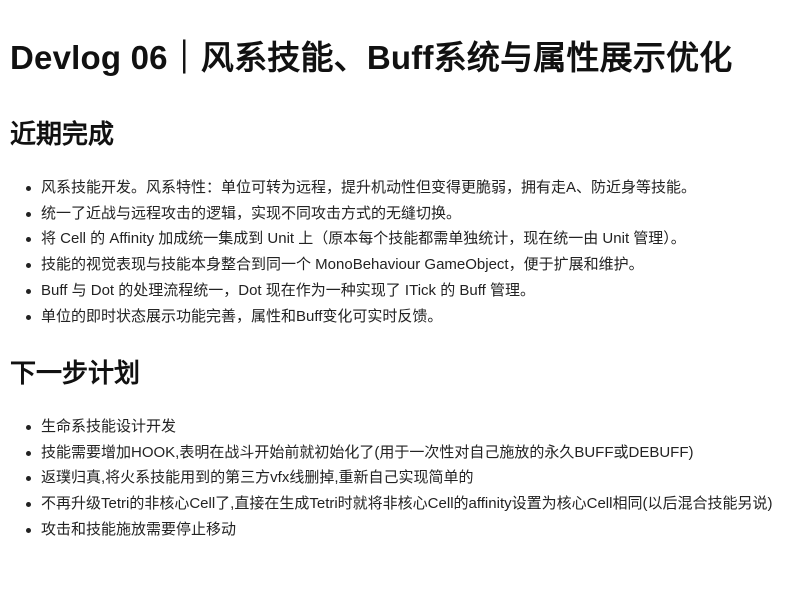 The image size is (800, 600). I want to click on page-title: Devlog 06｜风系技能、Buff系统与属性展示优化, so click(371, 57).